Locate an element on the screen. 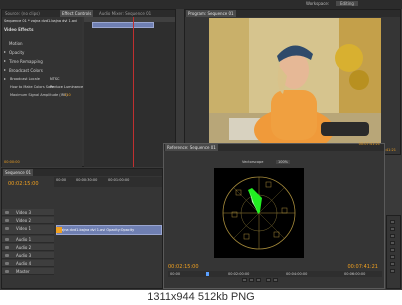 Image resolution: width=402 pixels, height=305 pixels. zoom-select: 100% is located at coordinates (283, 162).